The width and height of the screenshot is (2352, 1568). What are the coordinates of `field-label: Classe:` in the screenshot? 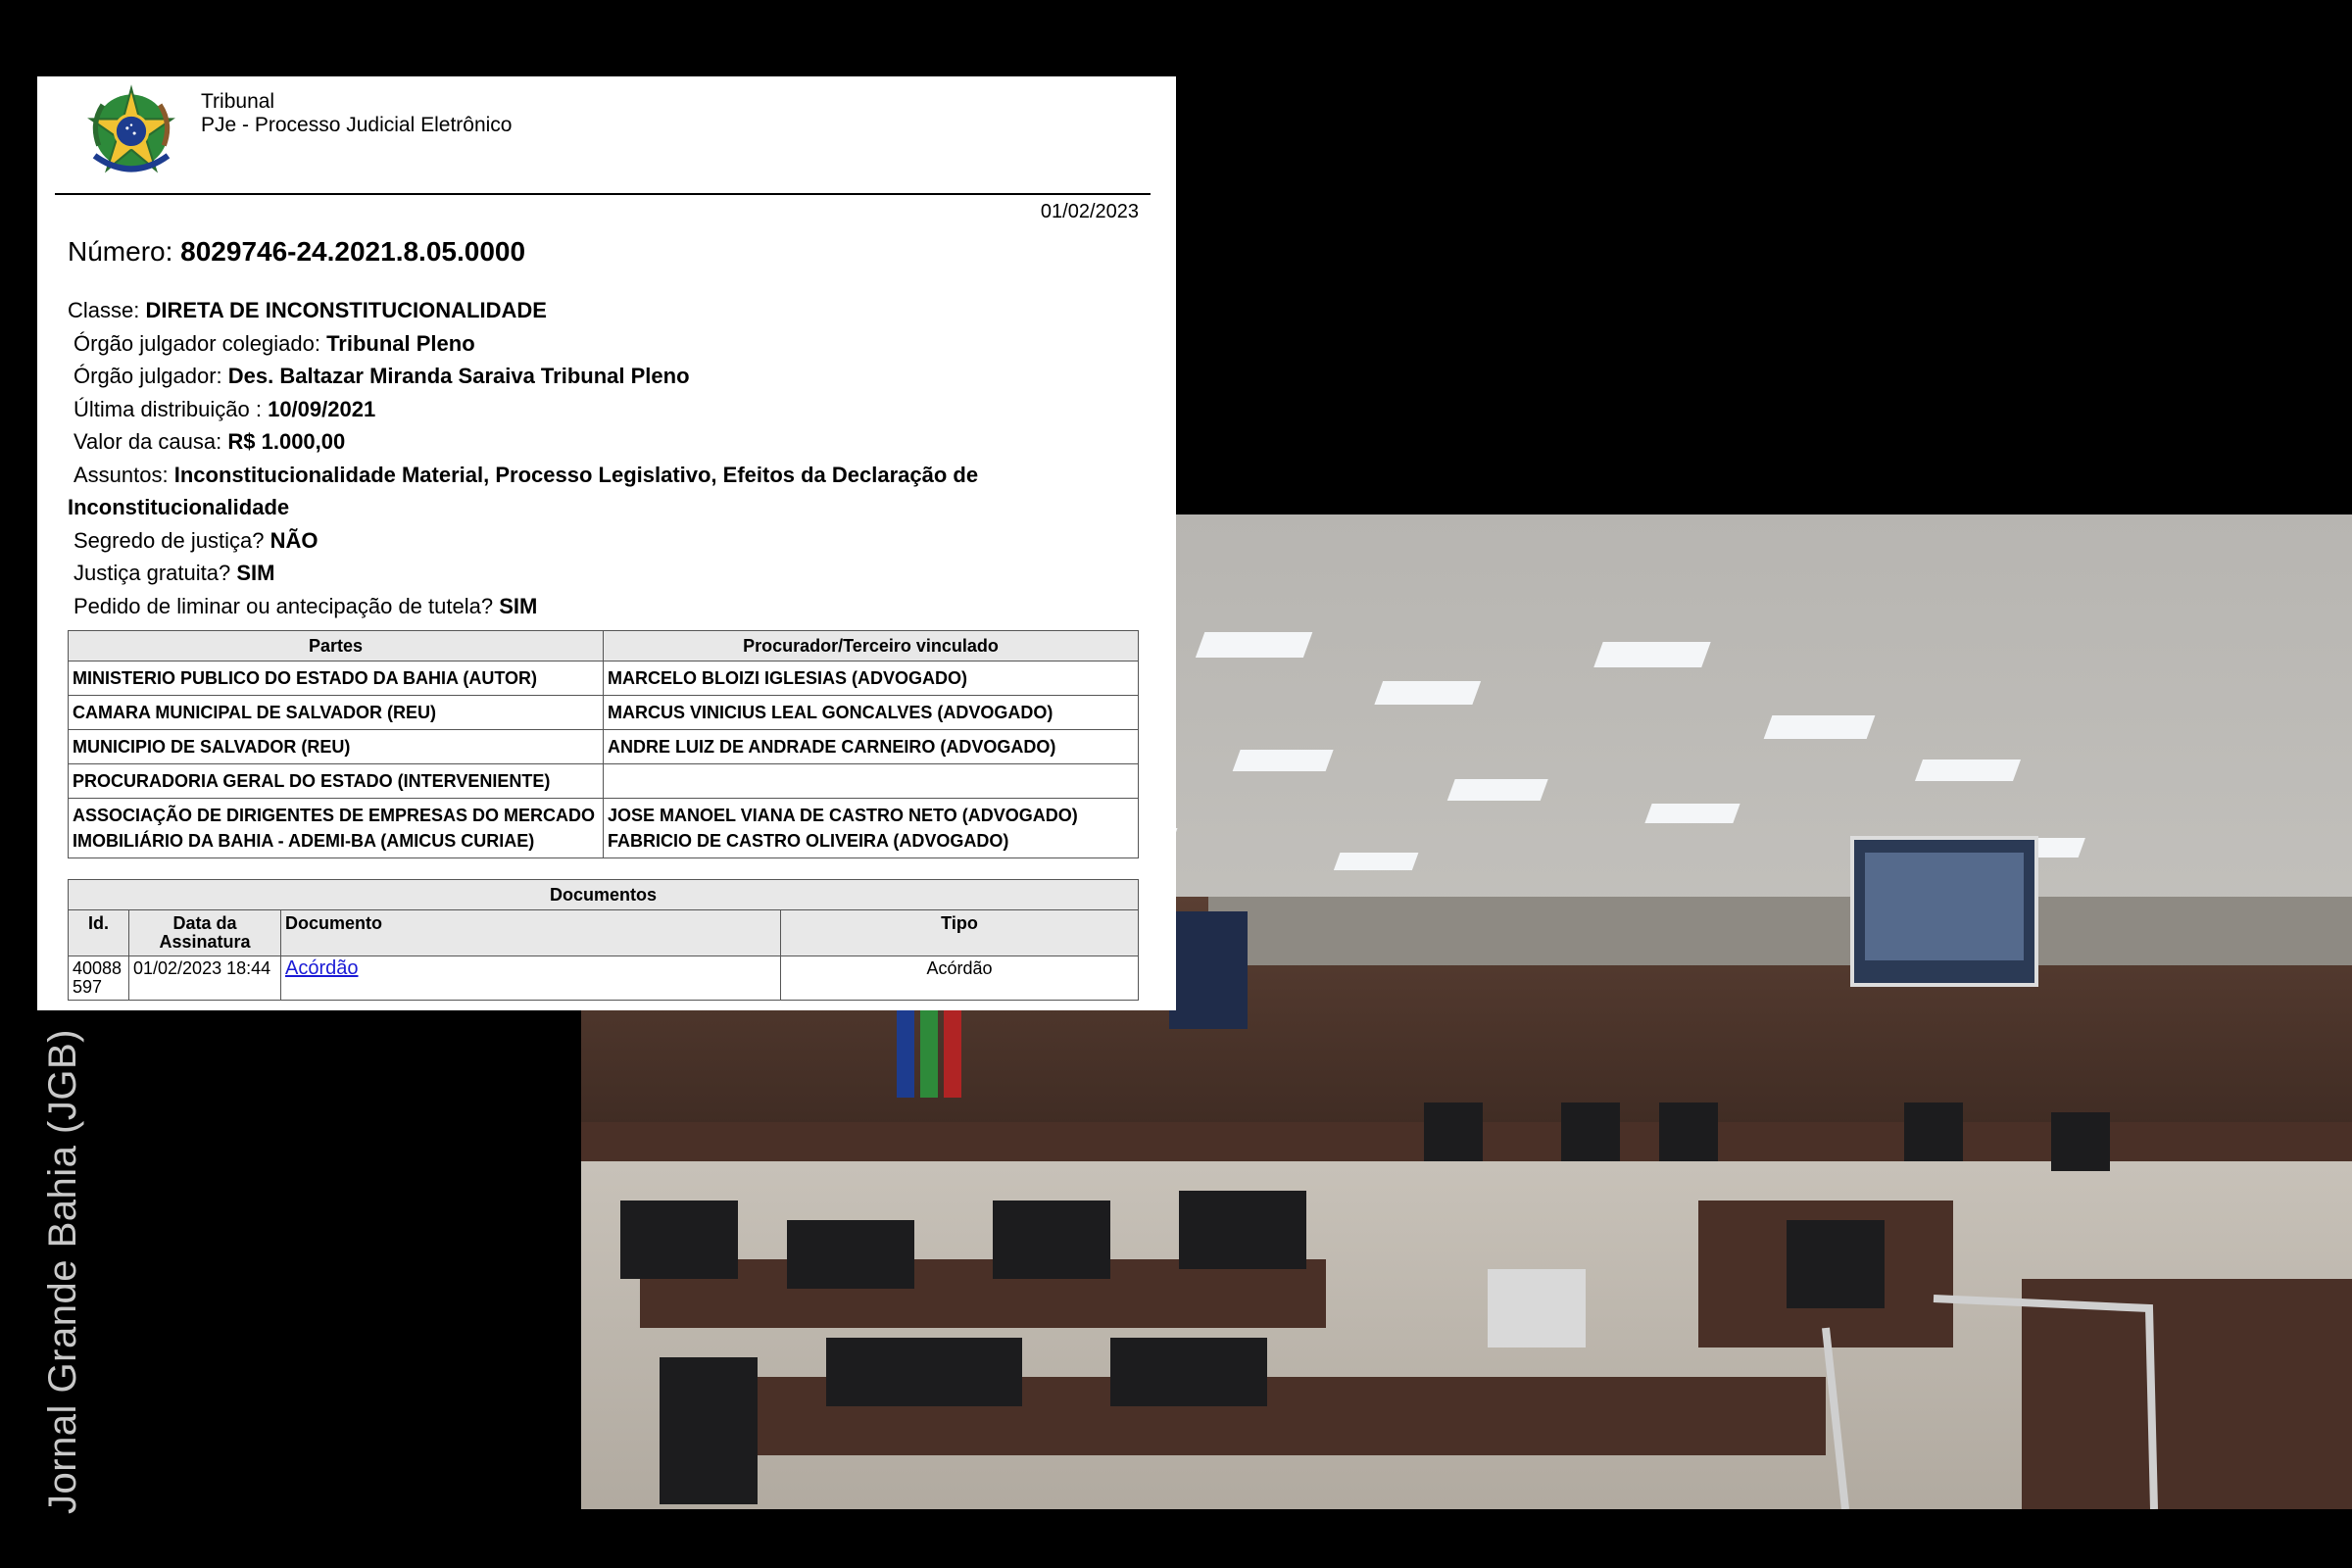 It's located at (104, 310).